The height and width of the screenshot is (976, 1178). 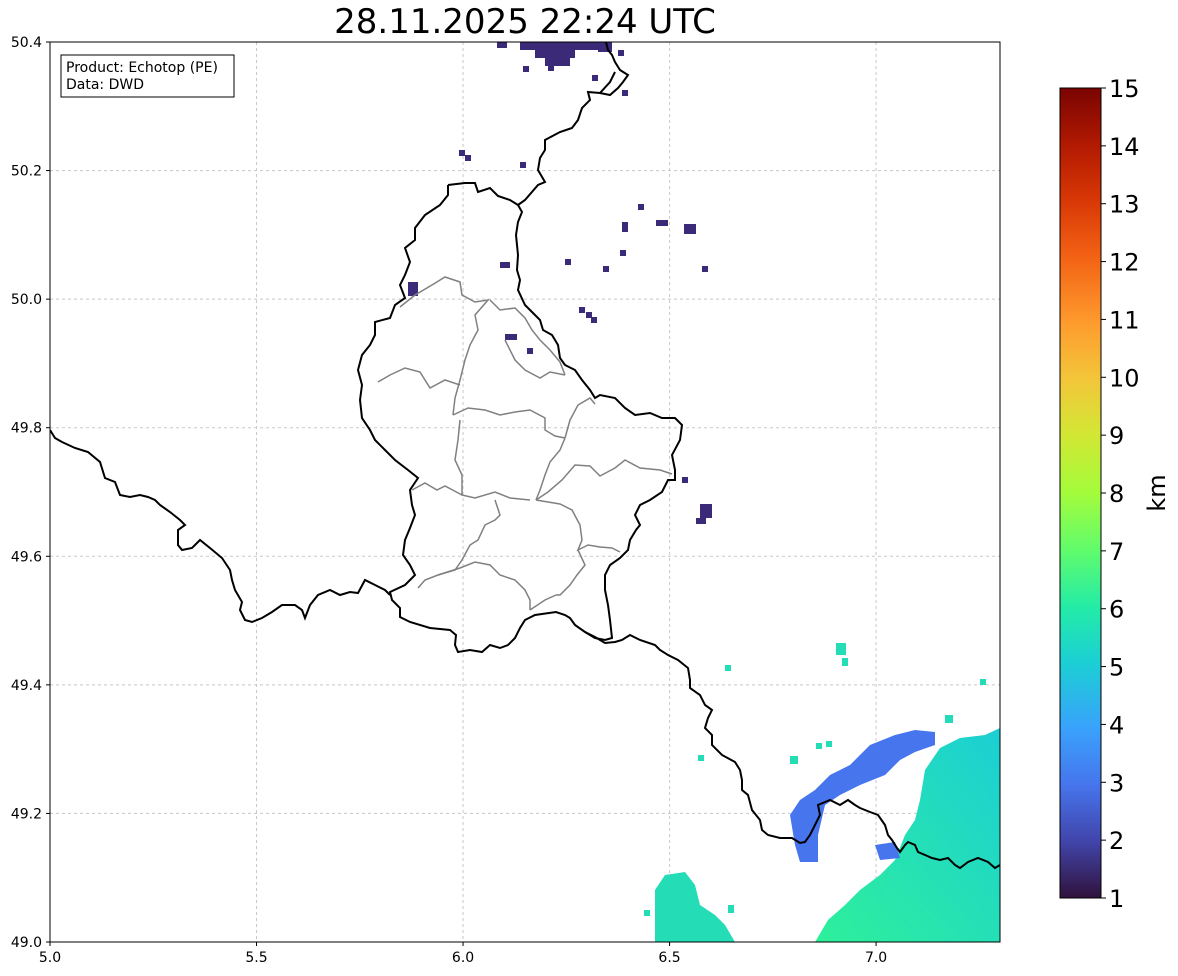 I want to click on border-lux-de-north, so click(x=607, y=82).